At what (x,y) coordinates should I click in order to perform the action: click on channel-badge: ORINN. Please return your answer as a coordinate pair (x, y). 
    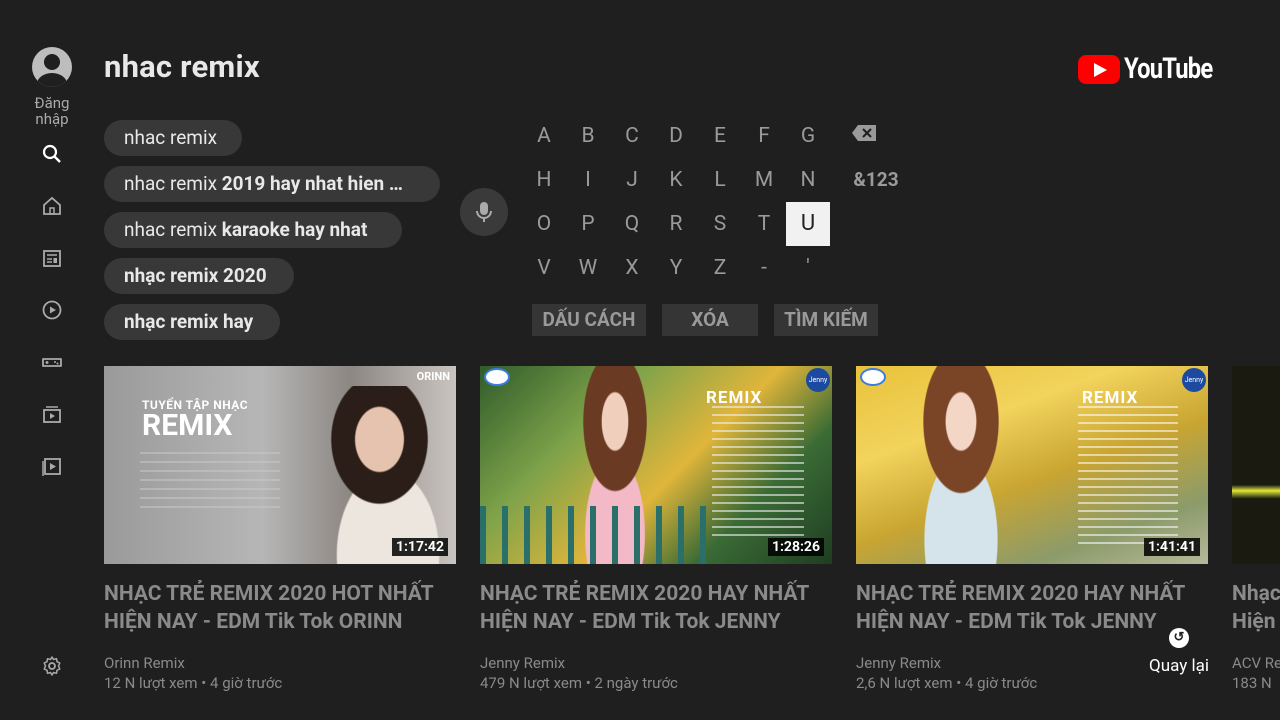
    Looking at the image, I should click on (433, 376).